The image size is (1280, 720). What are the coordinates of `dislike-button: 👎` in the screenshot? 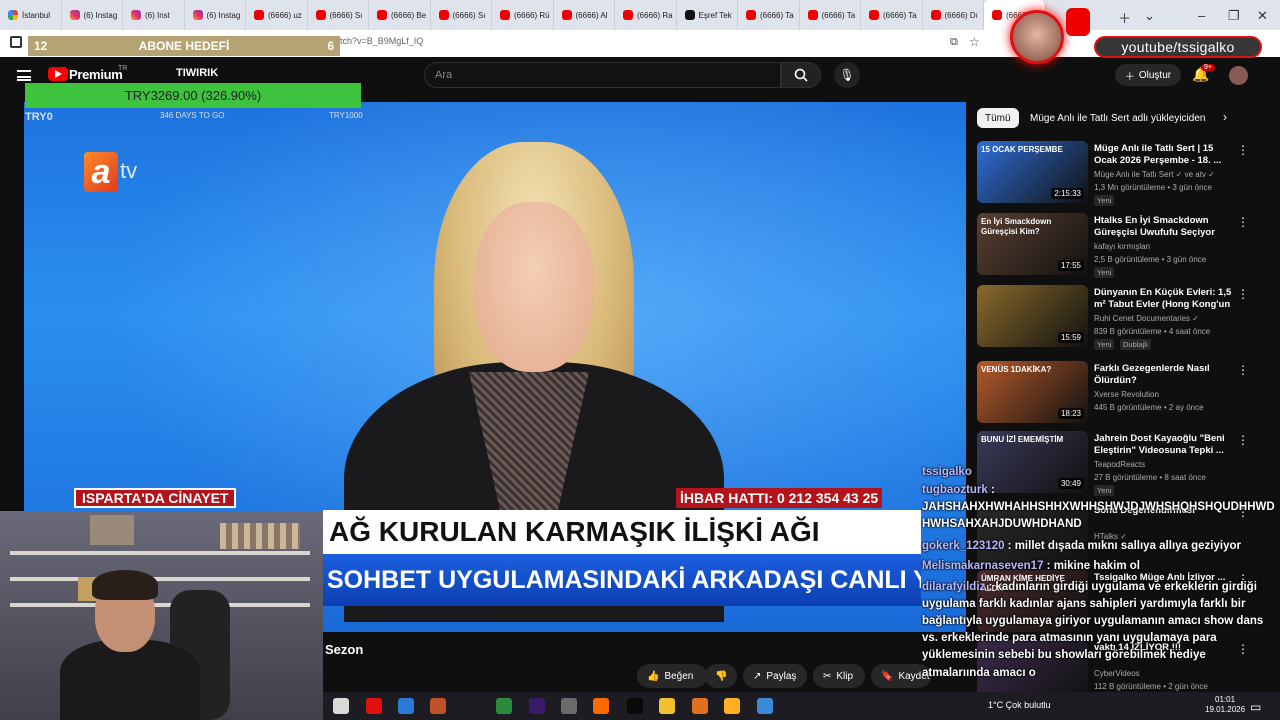 It's located at (721, 676).